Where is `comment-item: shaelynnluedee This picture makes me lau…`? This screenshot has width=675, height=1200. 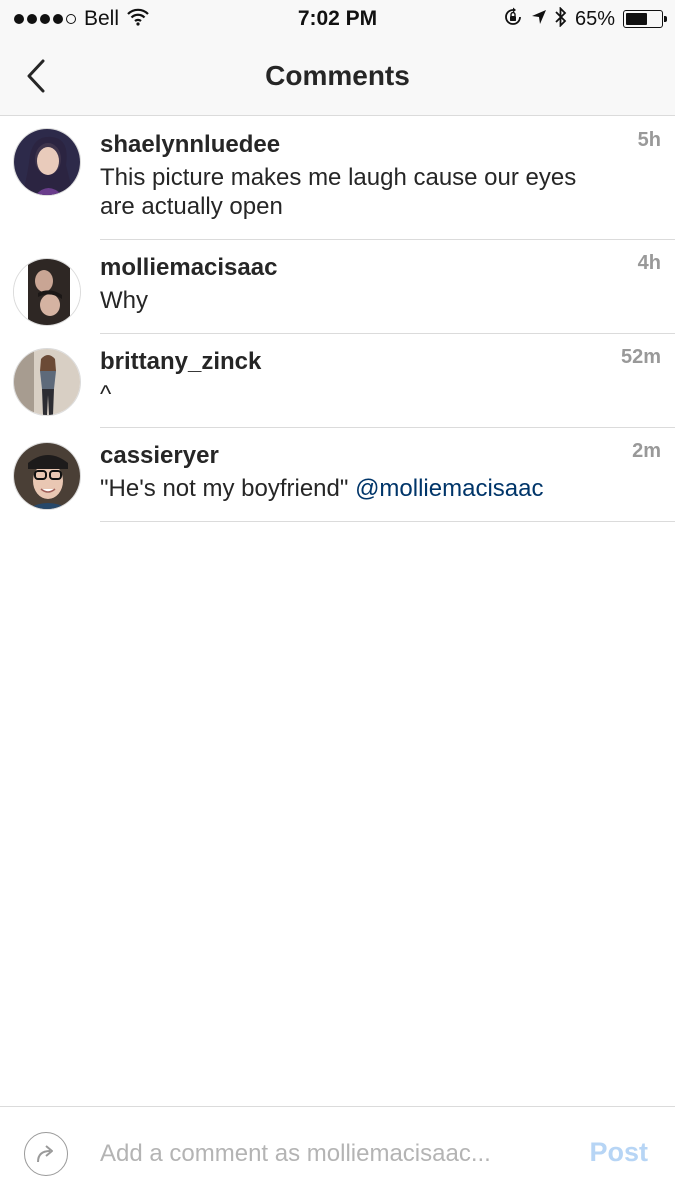 comment-item: shaelynnluedee This picture makes me lau… is located at coordinates (337, 178).